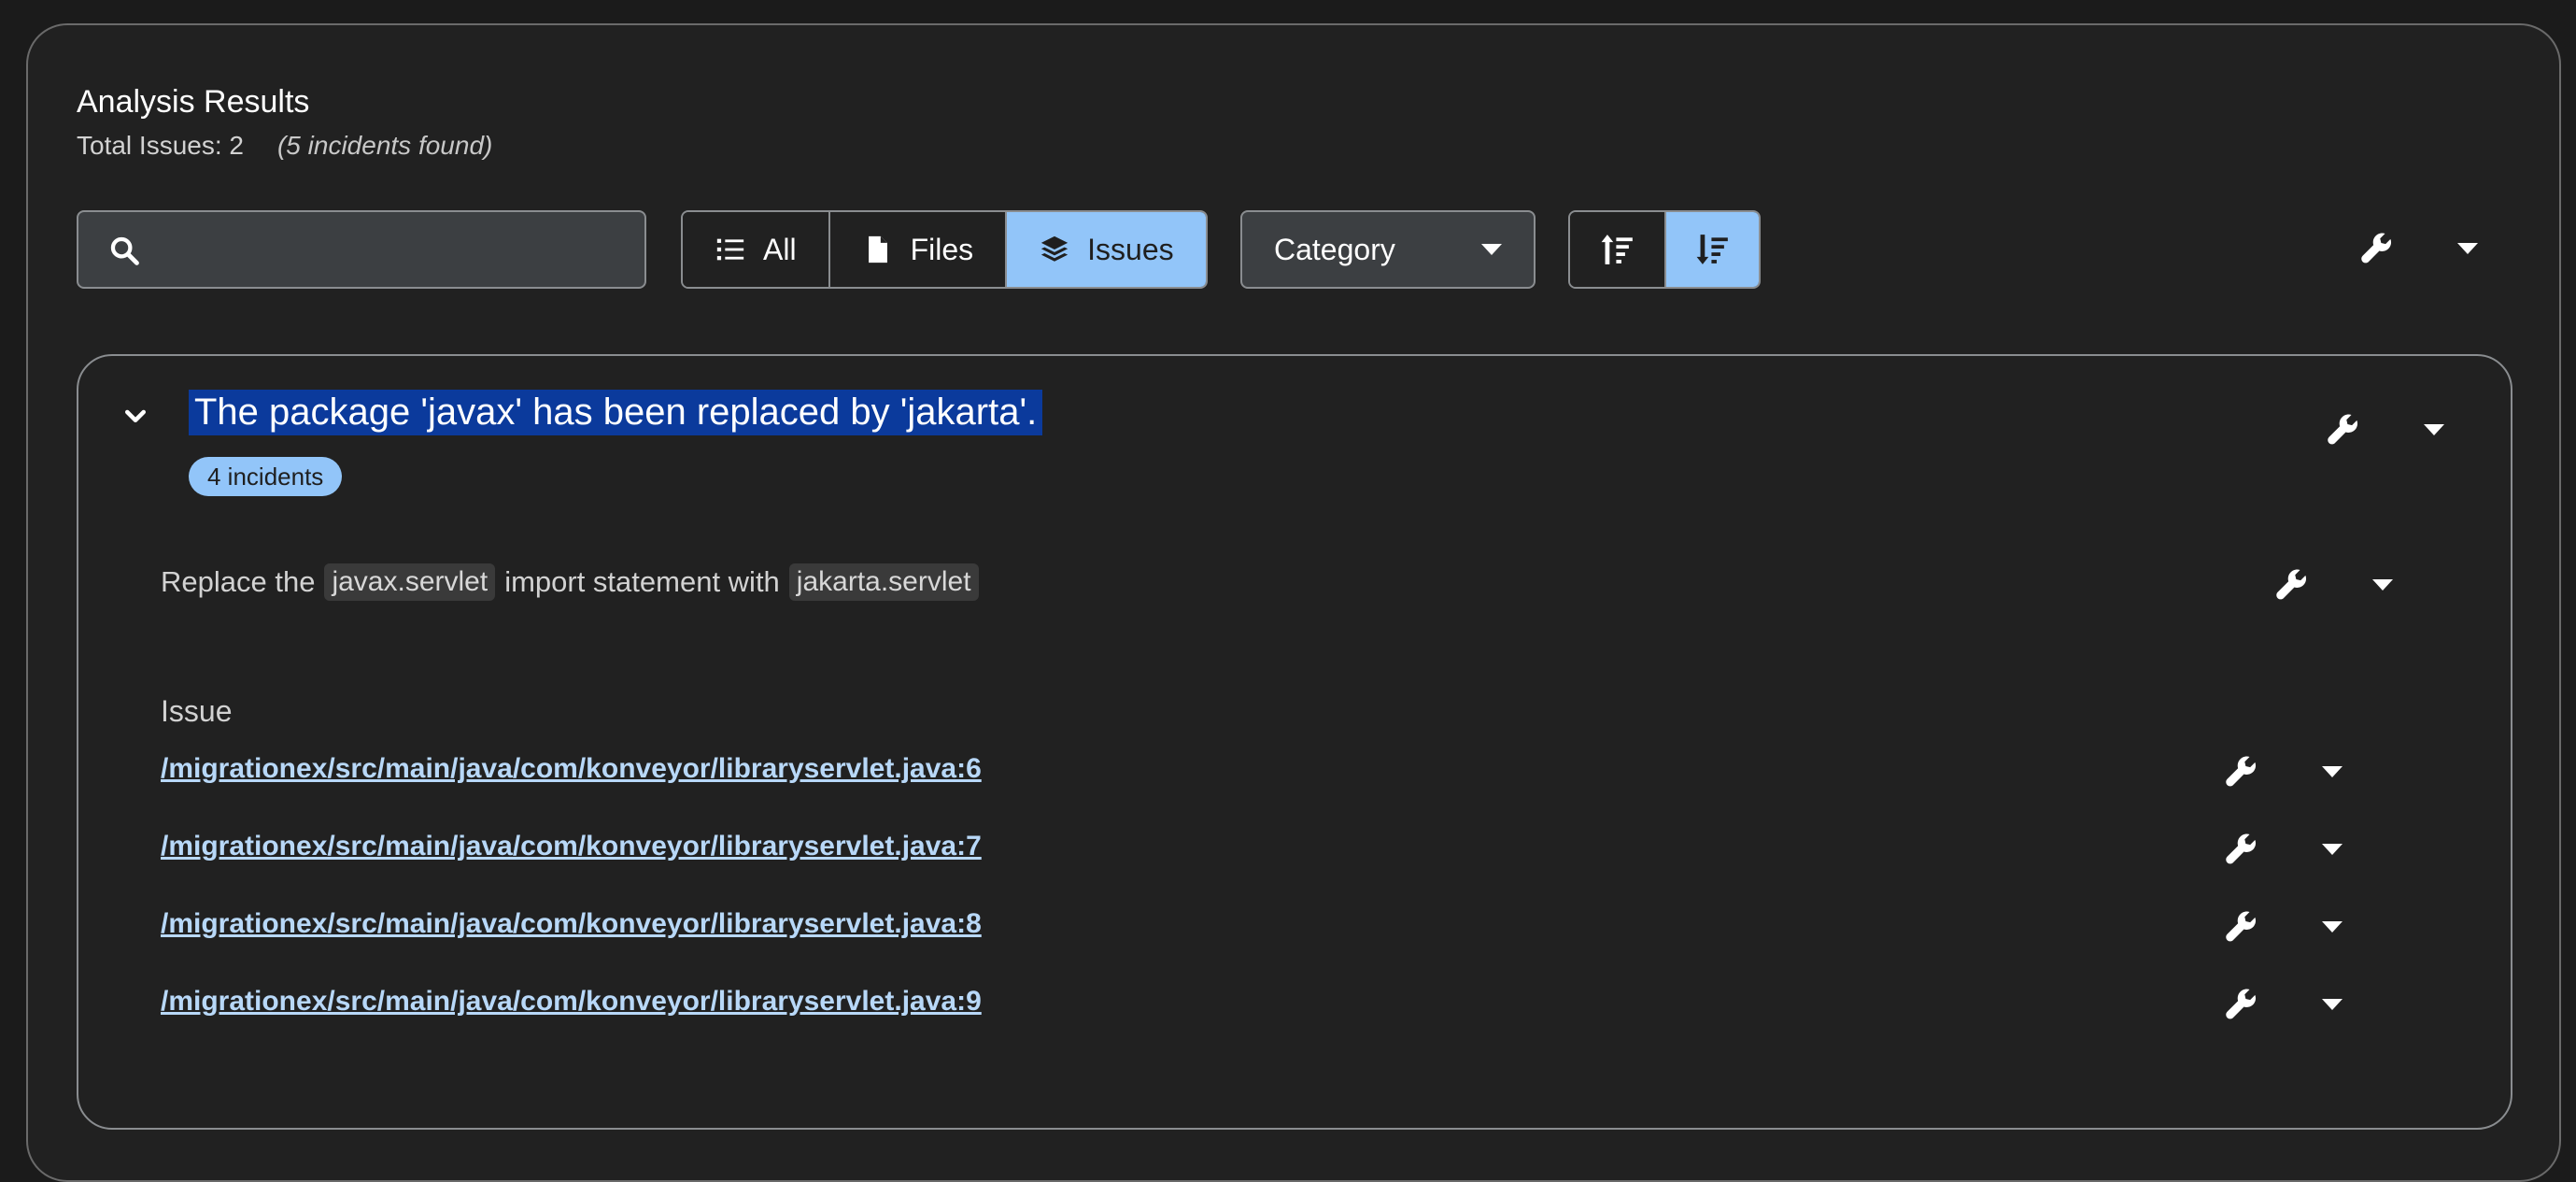 The height and width of the screenshot is (1182, 2576). What do you see at coordinates (266, 476) in the screenshot?
I see `incident-count-badge: 4 incidents` at bounding box center [266, 476].